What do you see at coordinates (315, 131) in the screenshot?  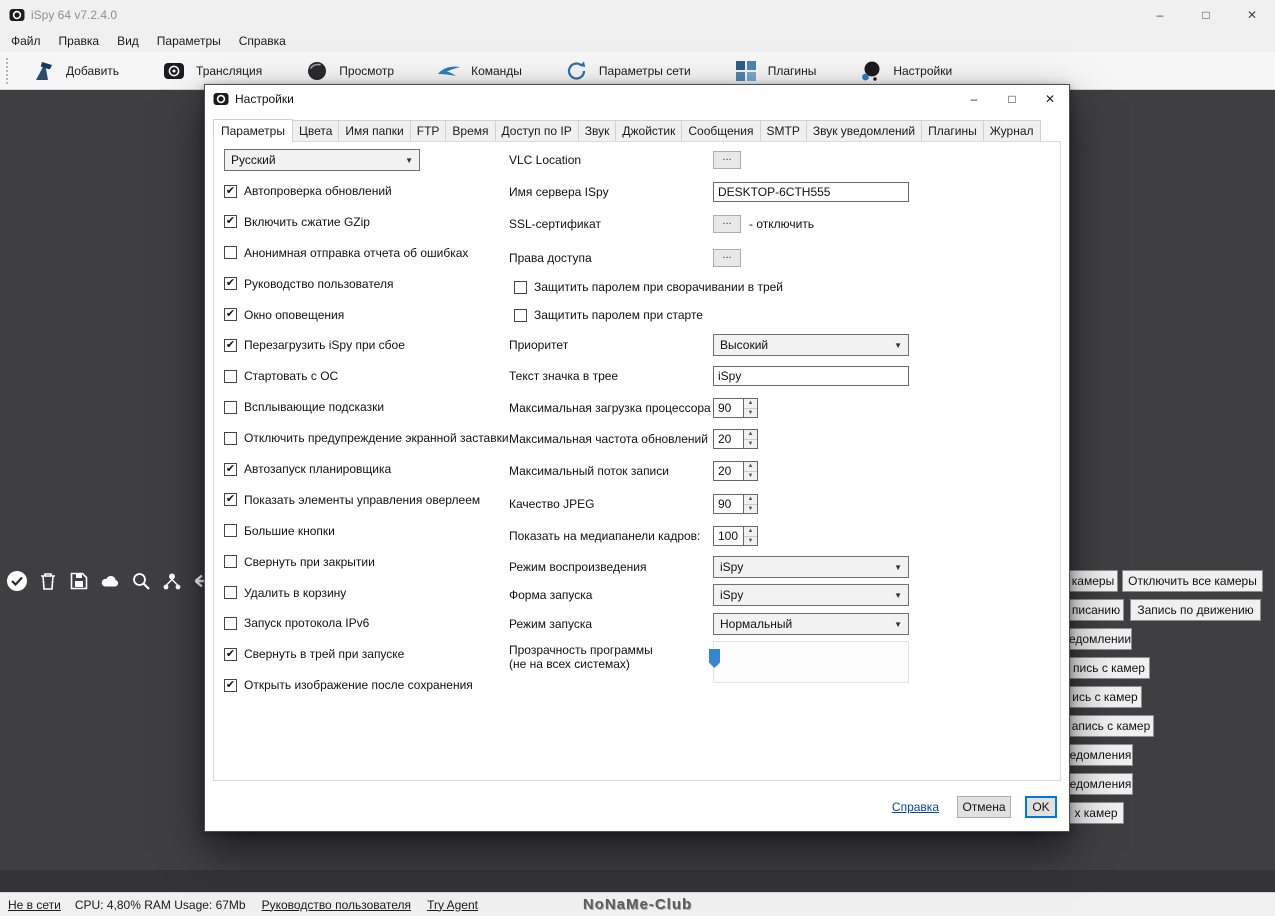 I see `tab-цвета: Цвета` at bounding box center [315, 131].